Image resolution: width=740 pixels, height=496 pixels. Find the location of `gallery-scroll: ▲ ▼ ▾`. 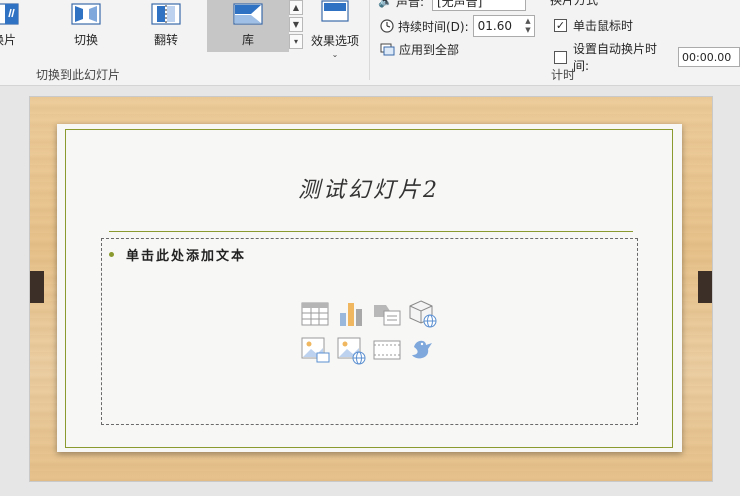

gallery-scroll: ▲ ▼ ▾ is located at coordinates (297, 25).